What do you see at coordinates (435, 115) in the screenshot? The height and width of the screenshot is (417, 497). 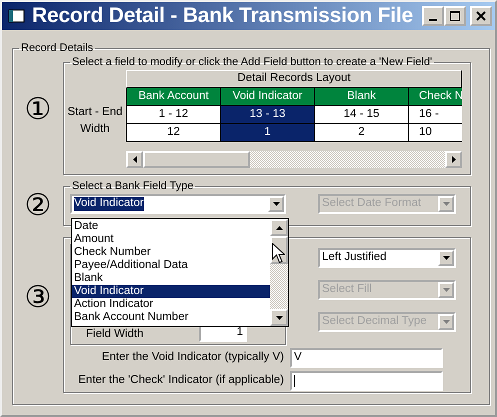 I see `table-cell: 16 -` at bounding box center [435, 115].